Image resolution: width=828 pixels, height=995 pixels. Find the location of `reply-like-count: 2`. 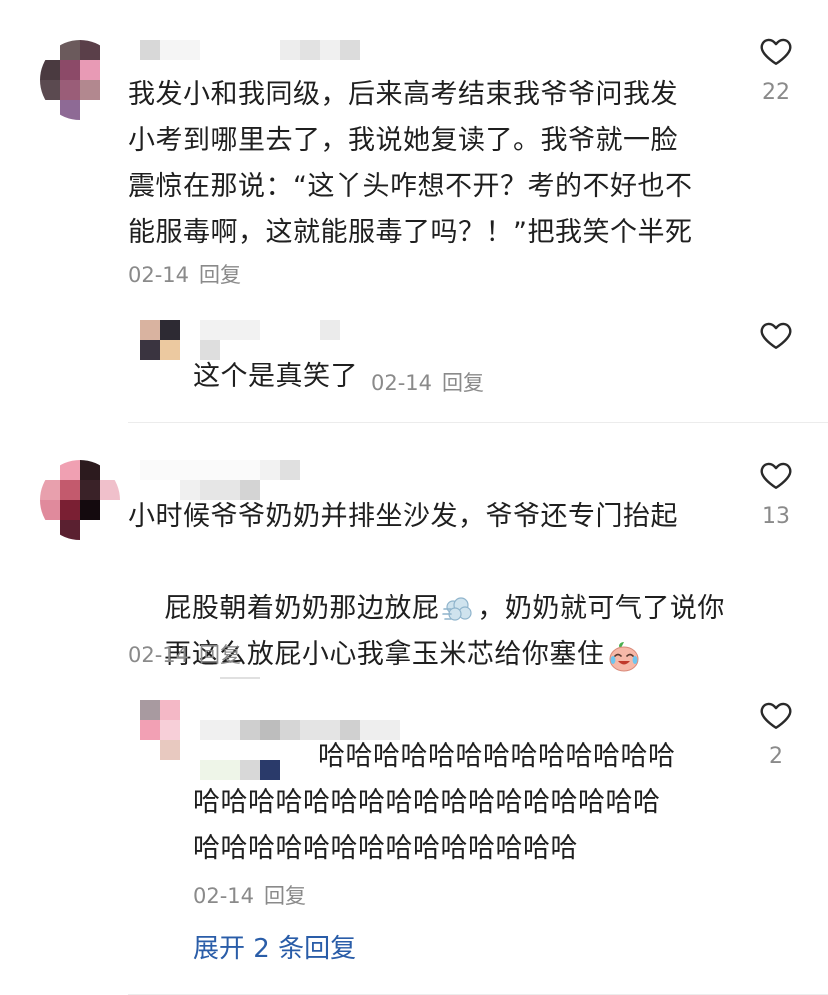

reply-like-count: 2 is located at coordinates (776, 756).